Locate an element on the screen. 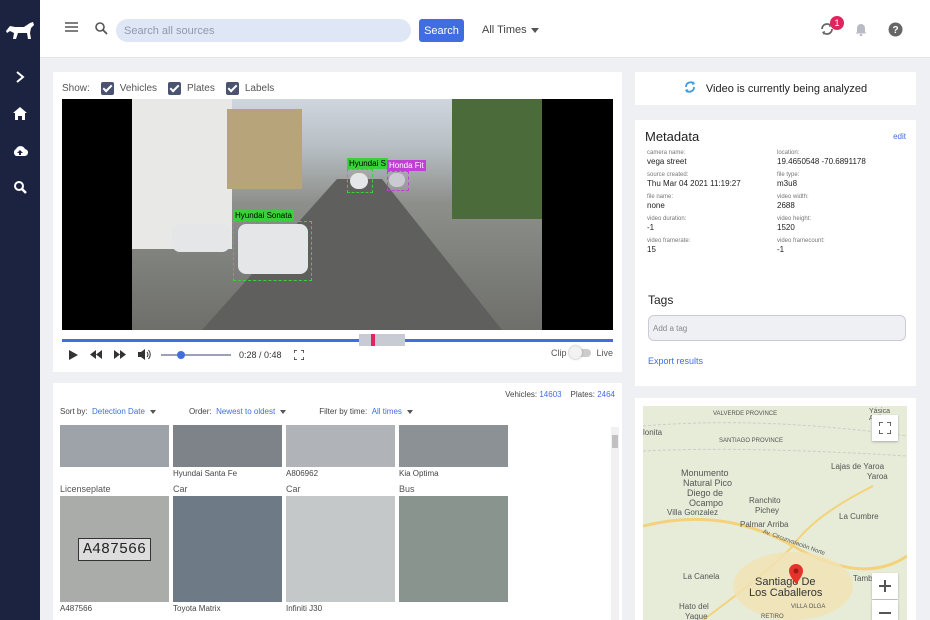 This screenshot has width=930, height=620. cloud-upload-icon is located at coordinates (20, 150).